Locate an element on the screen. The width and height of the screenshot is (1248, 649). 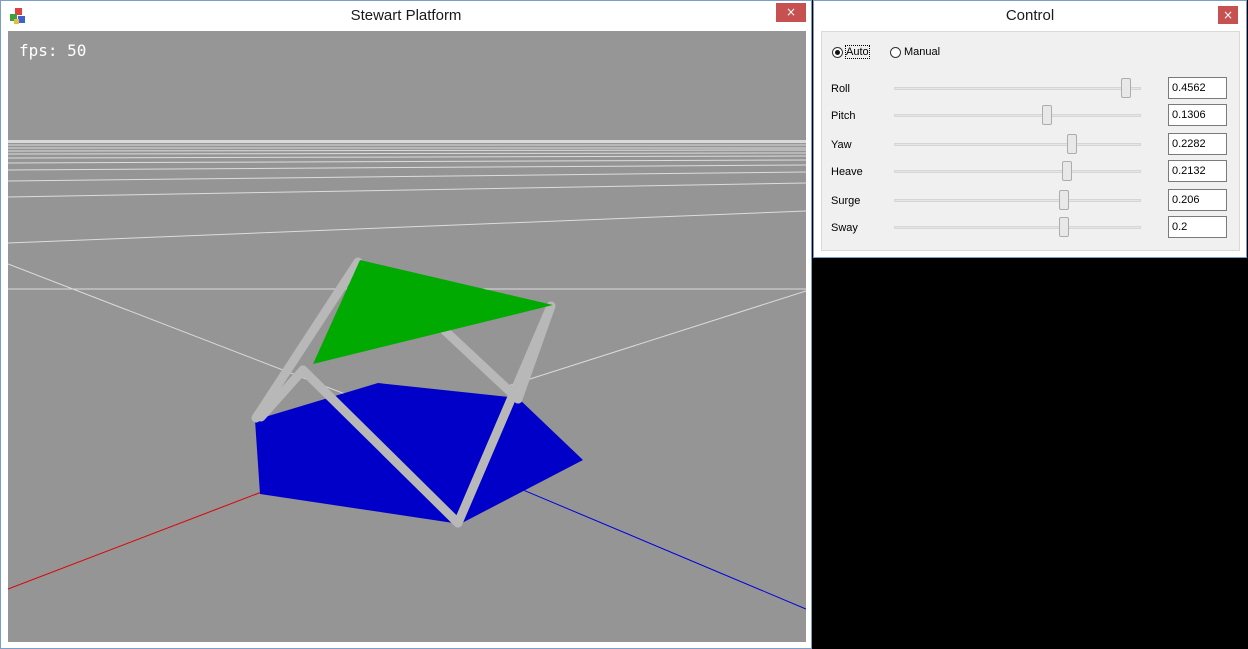
control-close-button: × is located at coordinates (1228, 15).